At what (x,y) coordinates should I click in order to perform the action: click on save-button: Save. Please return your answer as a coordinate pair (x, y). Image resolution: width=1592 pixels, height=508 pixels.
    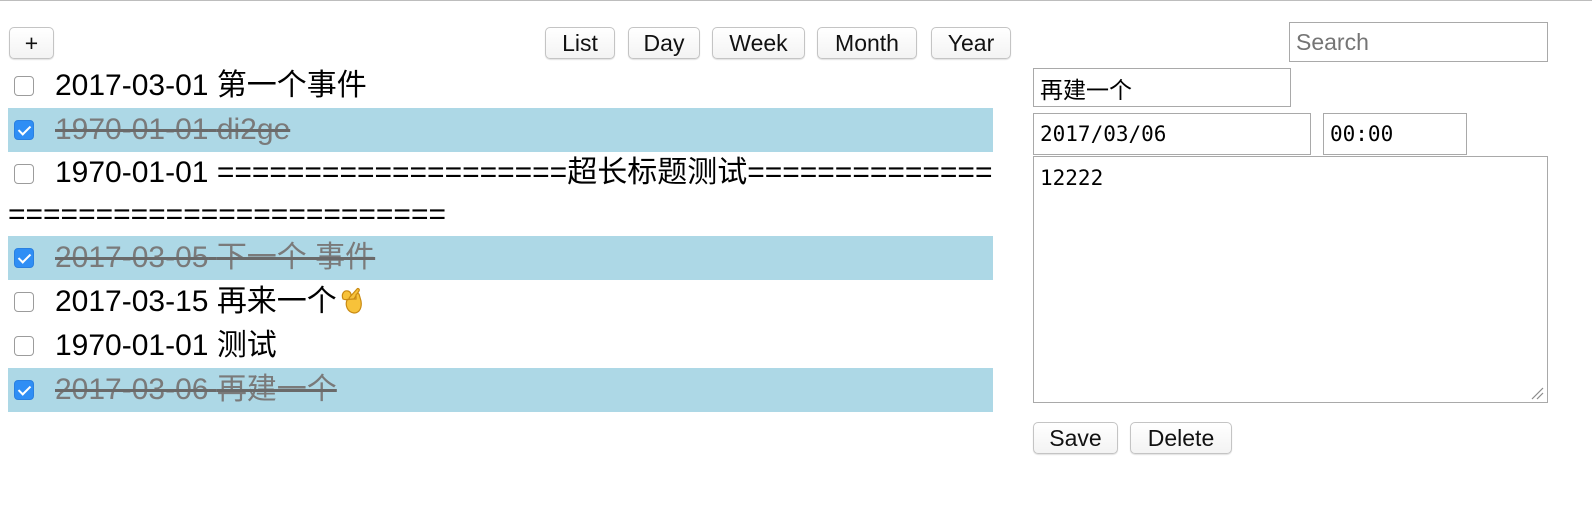
    Looking at the image, I should click on (1075, 438).